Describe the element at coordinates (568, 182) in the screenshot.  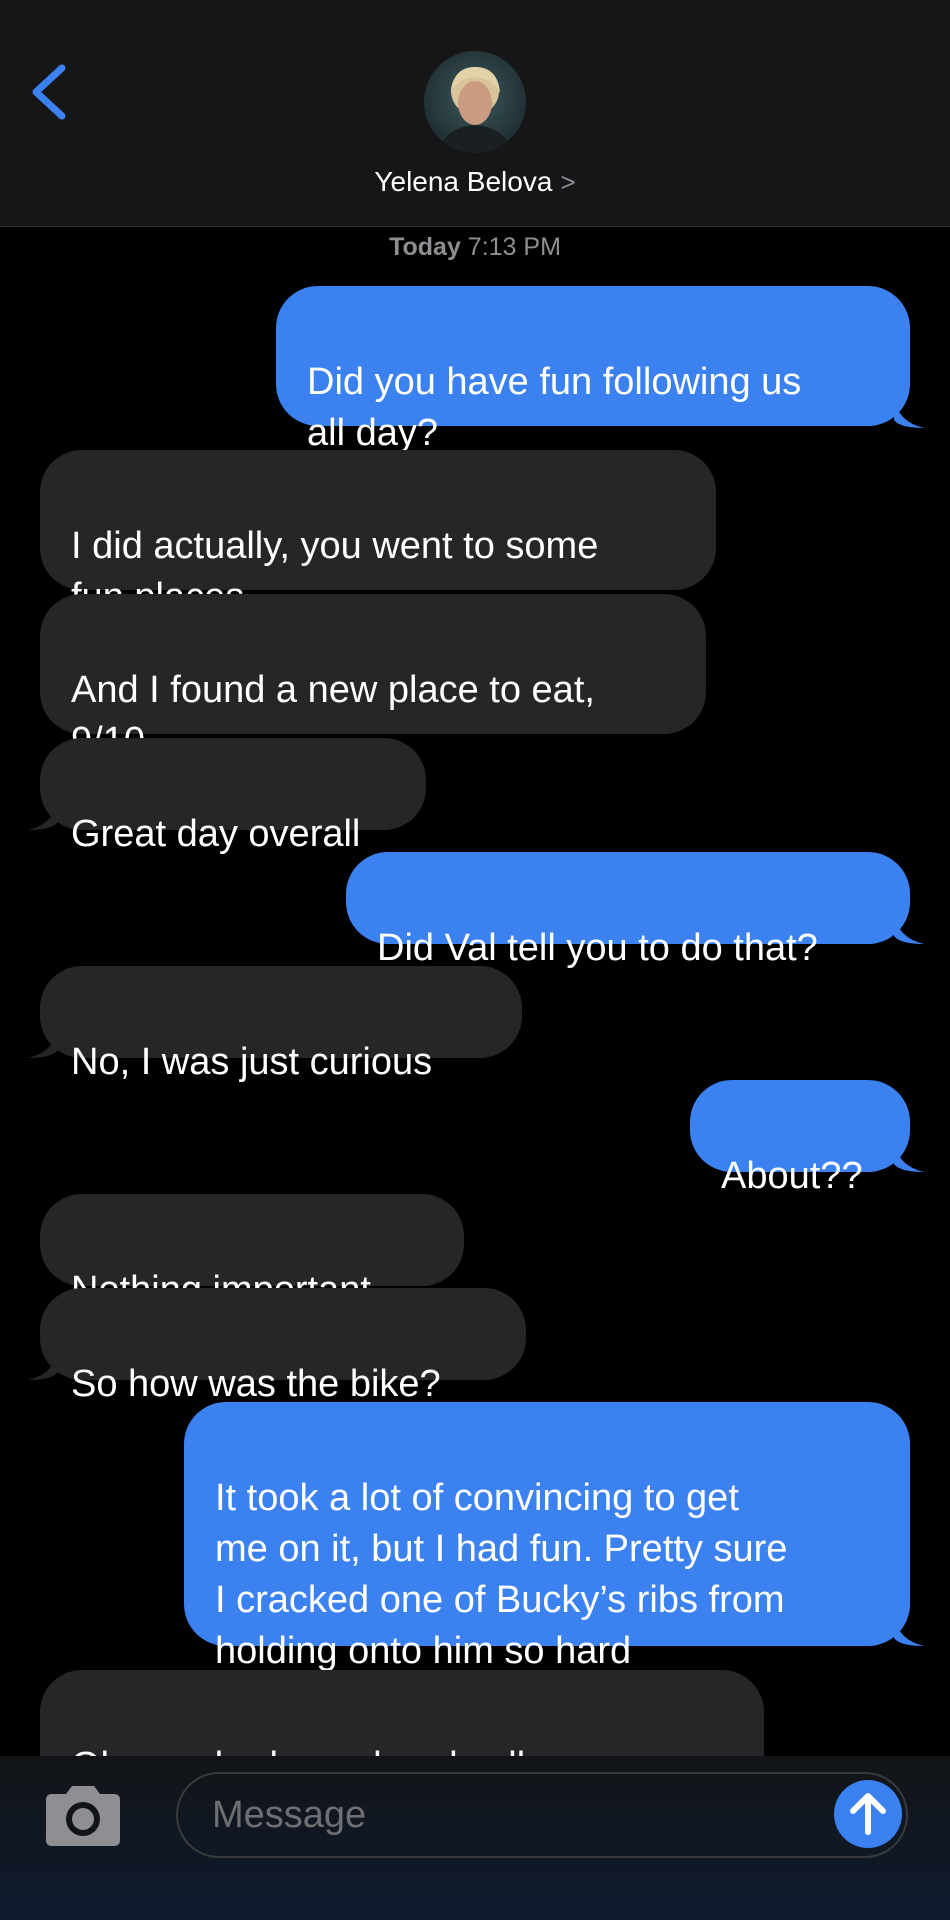
I see `chevron-right-icon: >` at that location.